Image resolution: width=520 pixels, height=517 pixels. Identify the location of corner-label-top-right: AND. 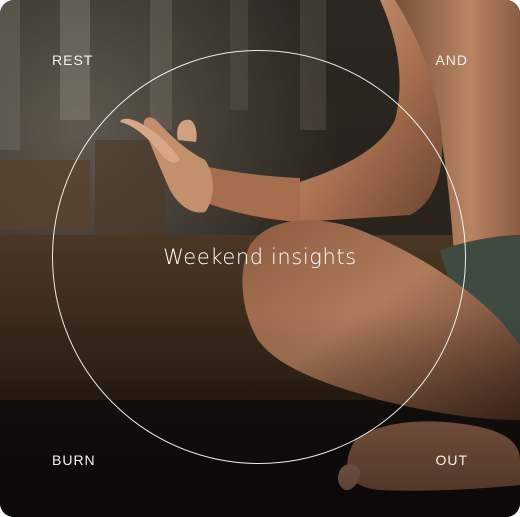
(451, 60).